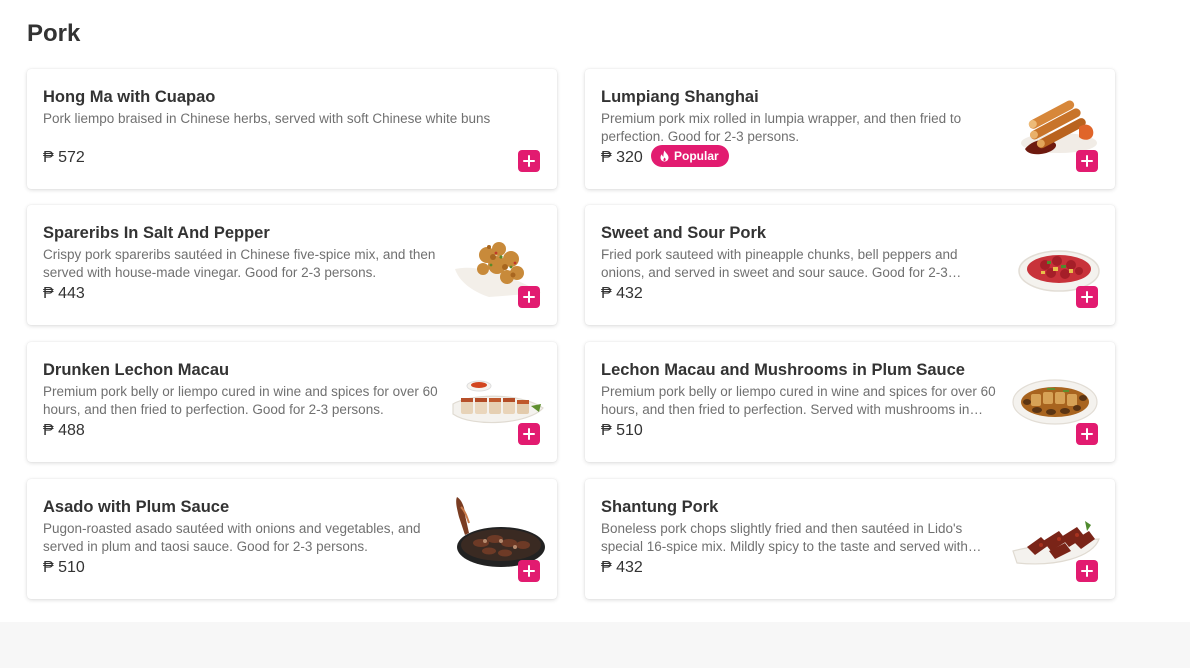 The image size is (1190, 668). Describe the element at coordinates (783, 370) in the screenshot. I see `item-name: Lechon Macau and Mushrooms in Plum Sauce` at that location.